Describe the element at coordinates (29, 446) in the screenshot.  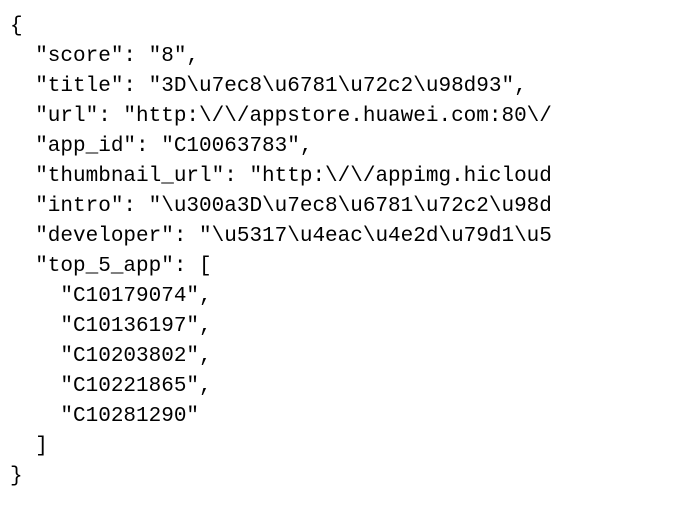
I see `json-array-close: ]` at that location.